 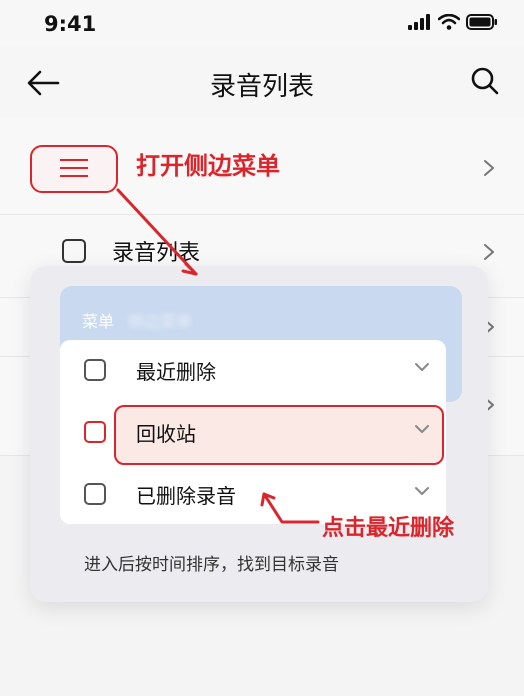 I want to click on recycle-bin-icon, so click(x=95, y=432).